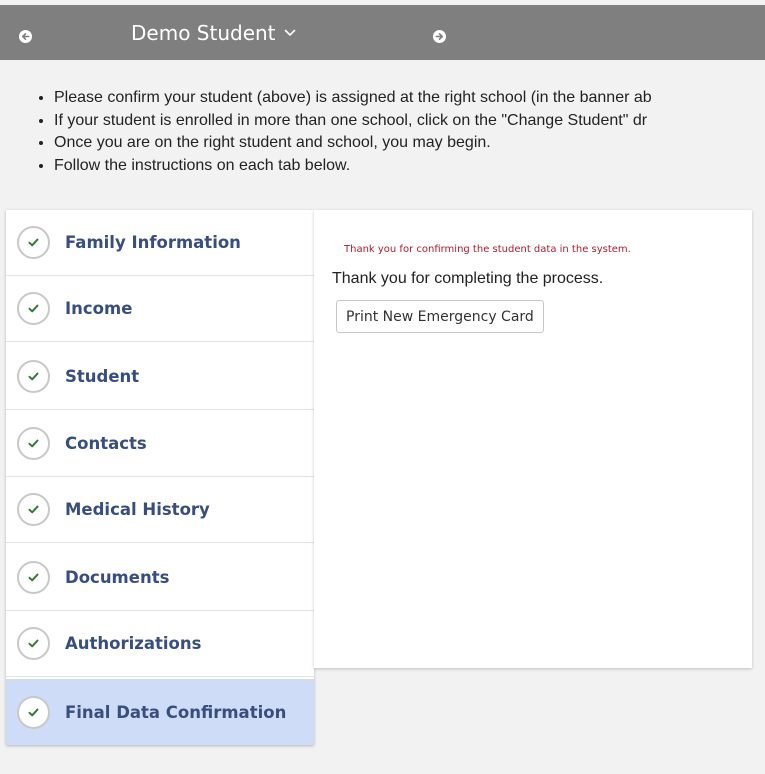 This screenshot has width=765, height=774. Describe the element at coordinates (153, 242) in the screenshot. I see `tab-label: Family Information` at that location.